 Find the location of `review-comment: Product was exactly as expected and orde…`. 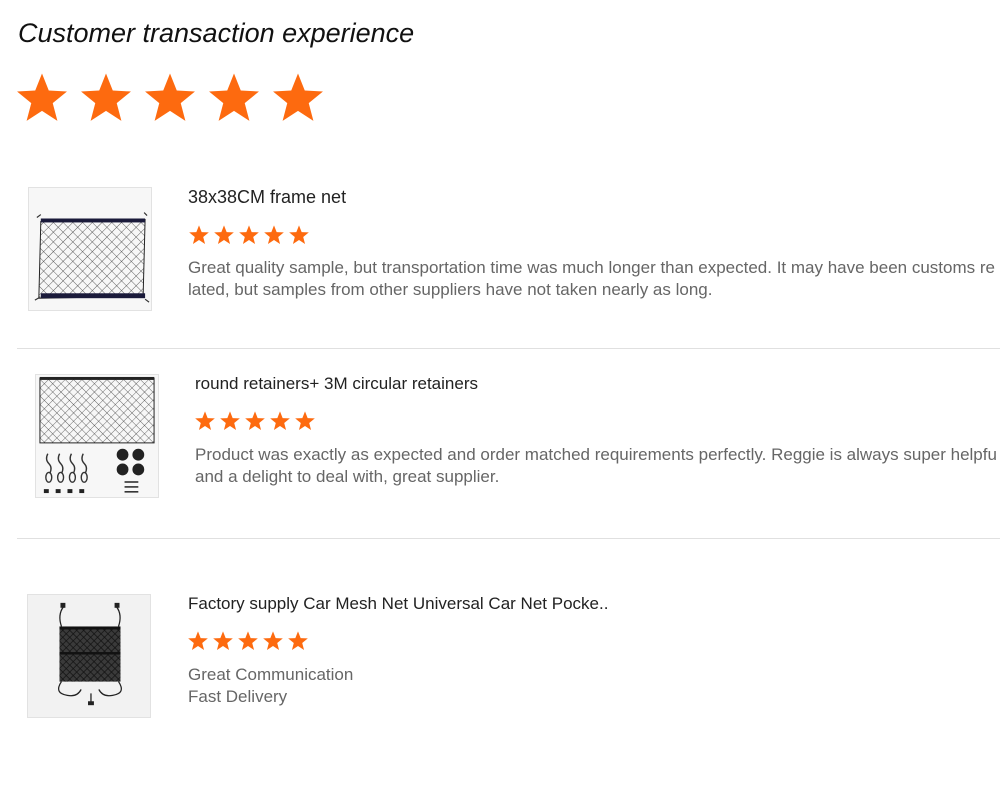

review-comment: Product was exactly as expected and orde… is located at coordinates (596, 466).